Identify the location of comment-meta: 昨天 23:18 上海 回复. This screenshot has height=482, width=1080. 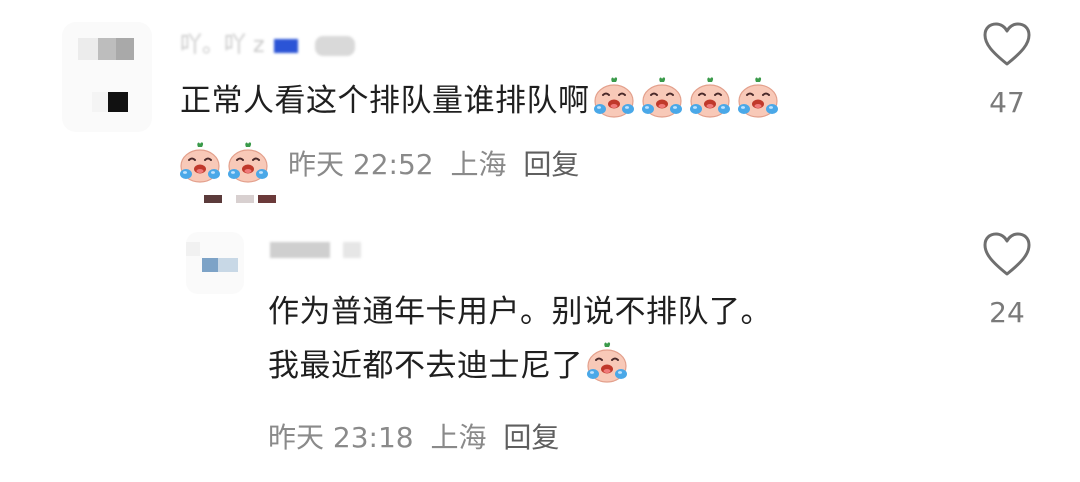
(413, 438).